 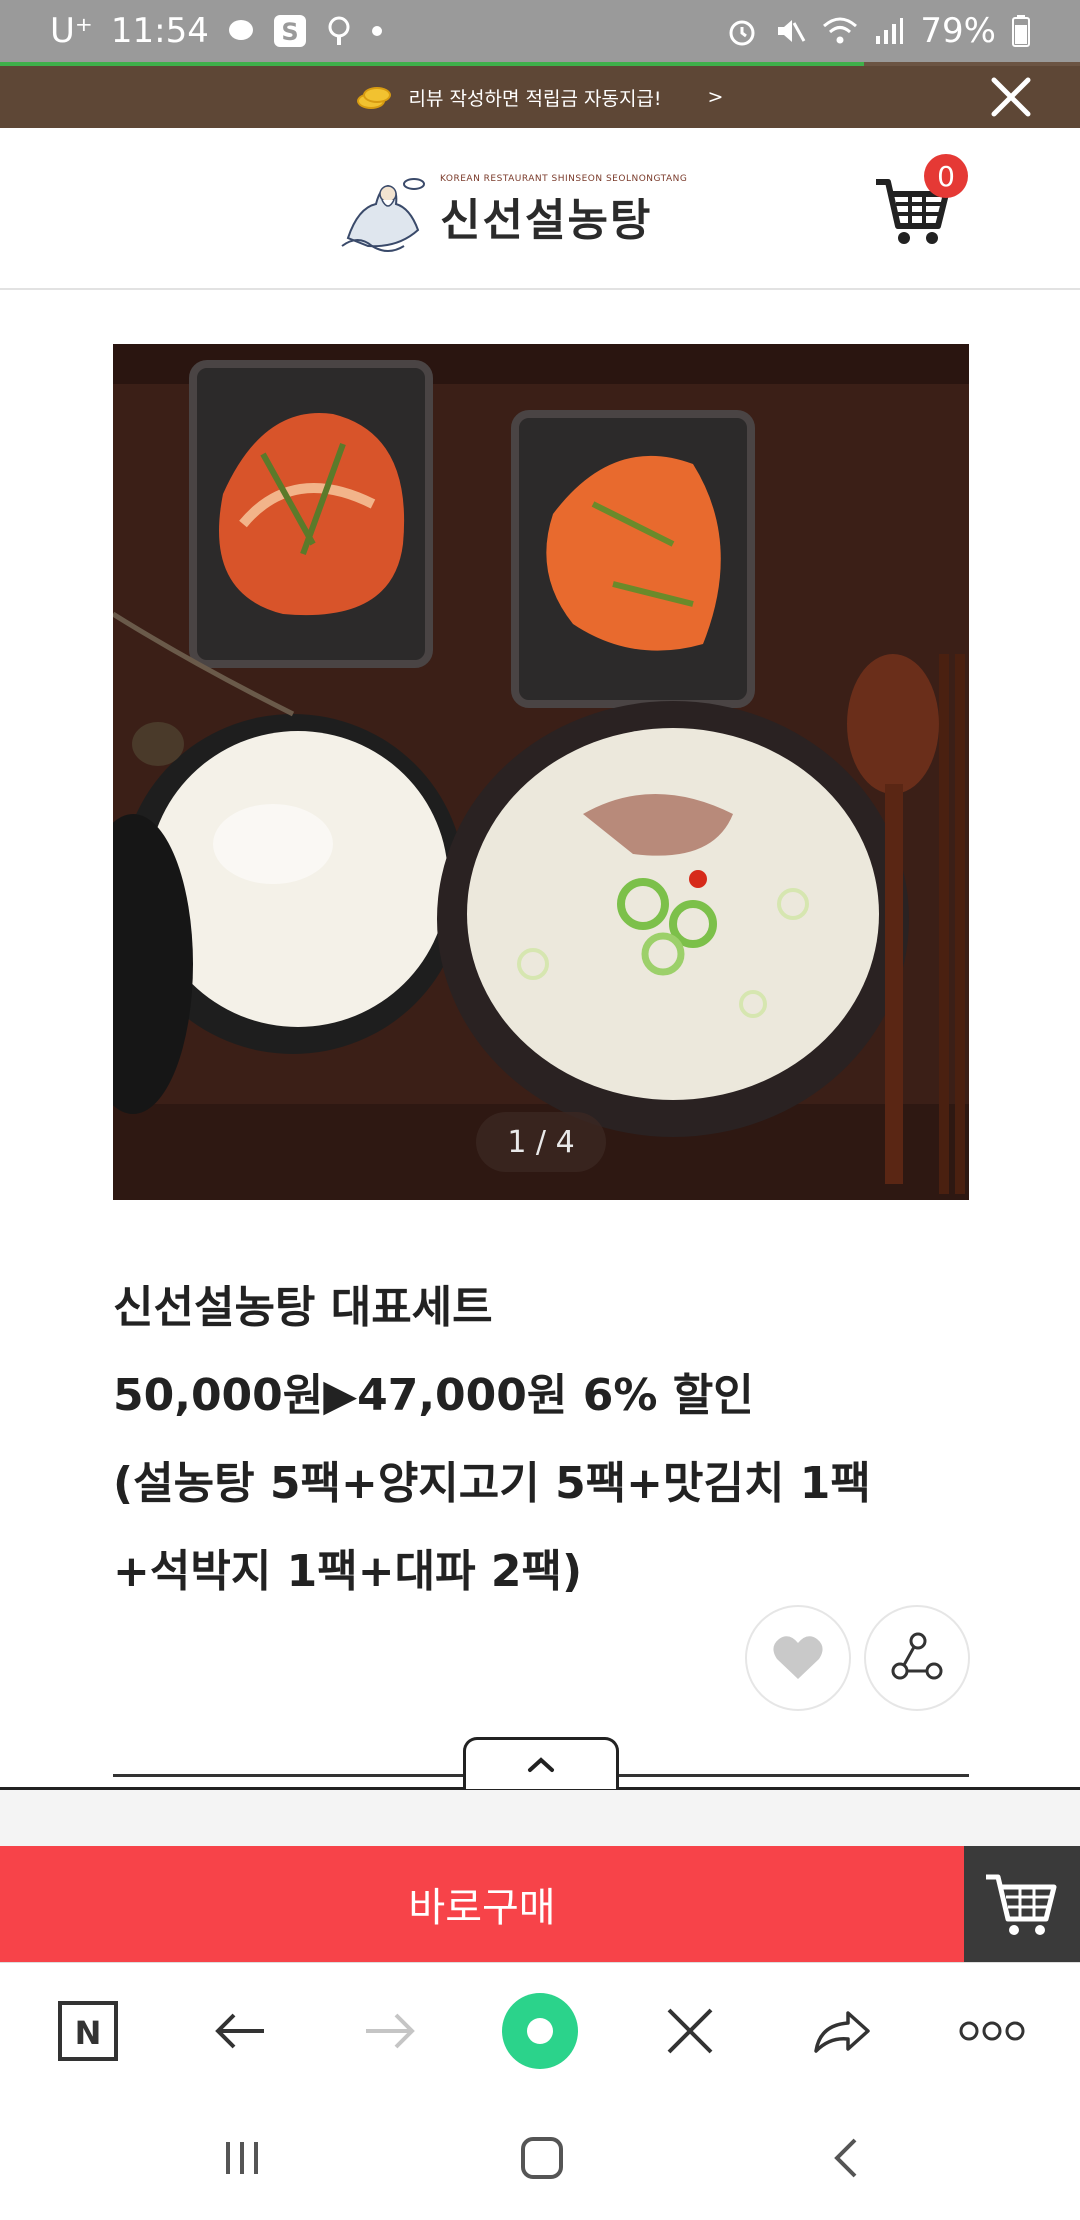 What do you see at coordinates (492, 1483) in the screenshot?
I see `product-composition-1: (설농탕 5팩+양지고기 5팩+맛김치 1팩` at bounding box center [492, 1483].